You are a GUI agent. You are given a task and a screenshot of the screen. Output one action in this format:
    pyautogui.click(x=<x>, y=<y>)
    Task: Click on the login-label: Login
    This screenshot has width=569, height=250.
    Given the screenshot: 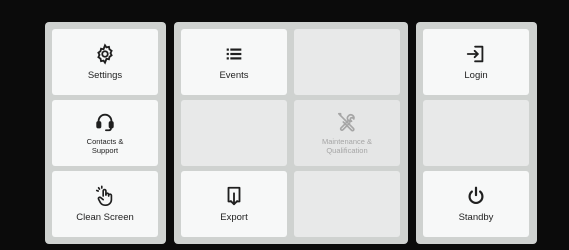 What is the action you would take?
    pyautogui.click(x=476, y=75)
    